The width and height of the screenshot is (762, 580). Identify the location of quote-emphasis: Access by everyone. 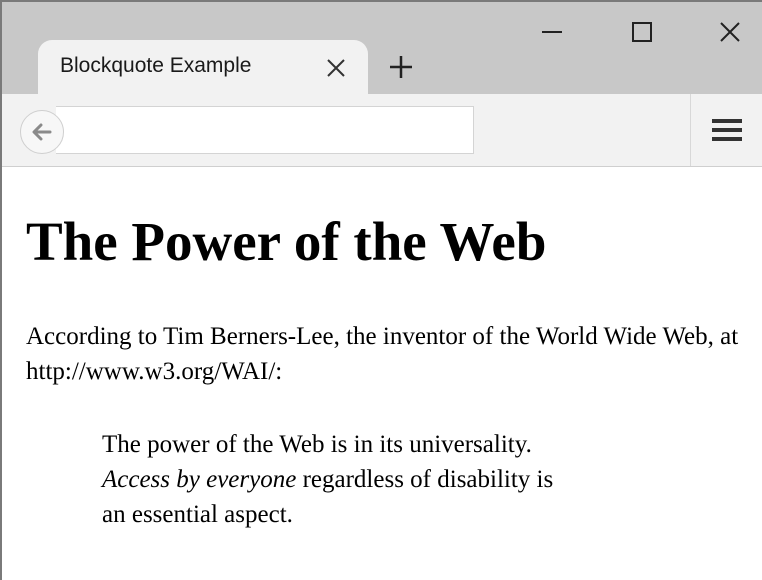
(199, 479).